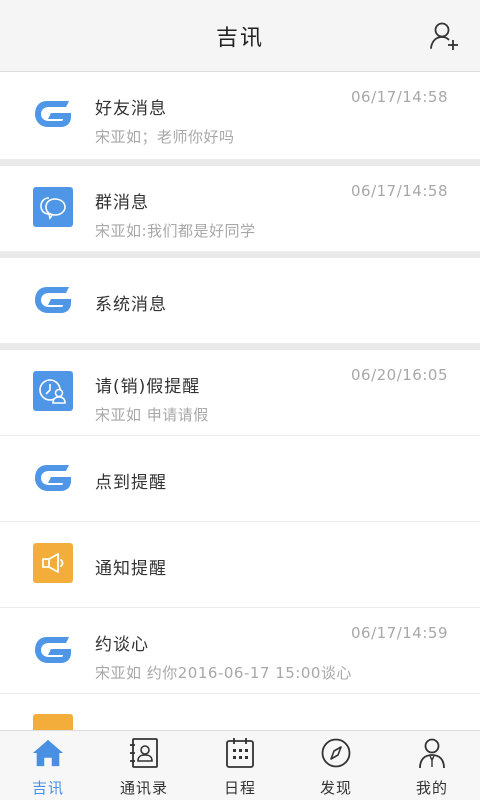 The image size is (480, 800). I want to click on top-bar: 吉讯, so click(240, 36).